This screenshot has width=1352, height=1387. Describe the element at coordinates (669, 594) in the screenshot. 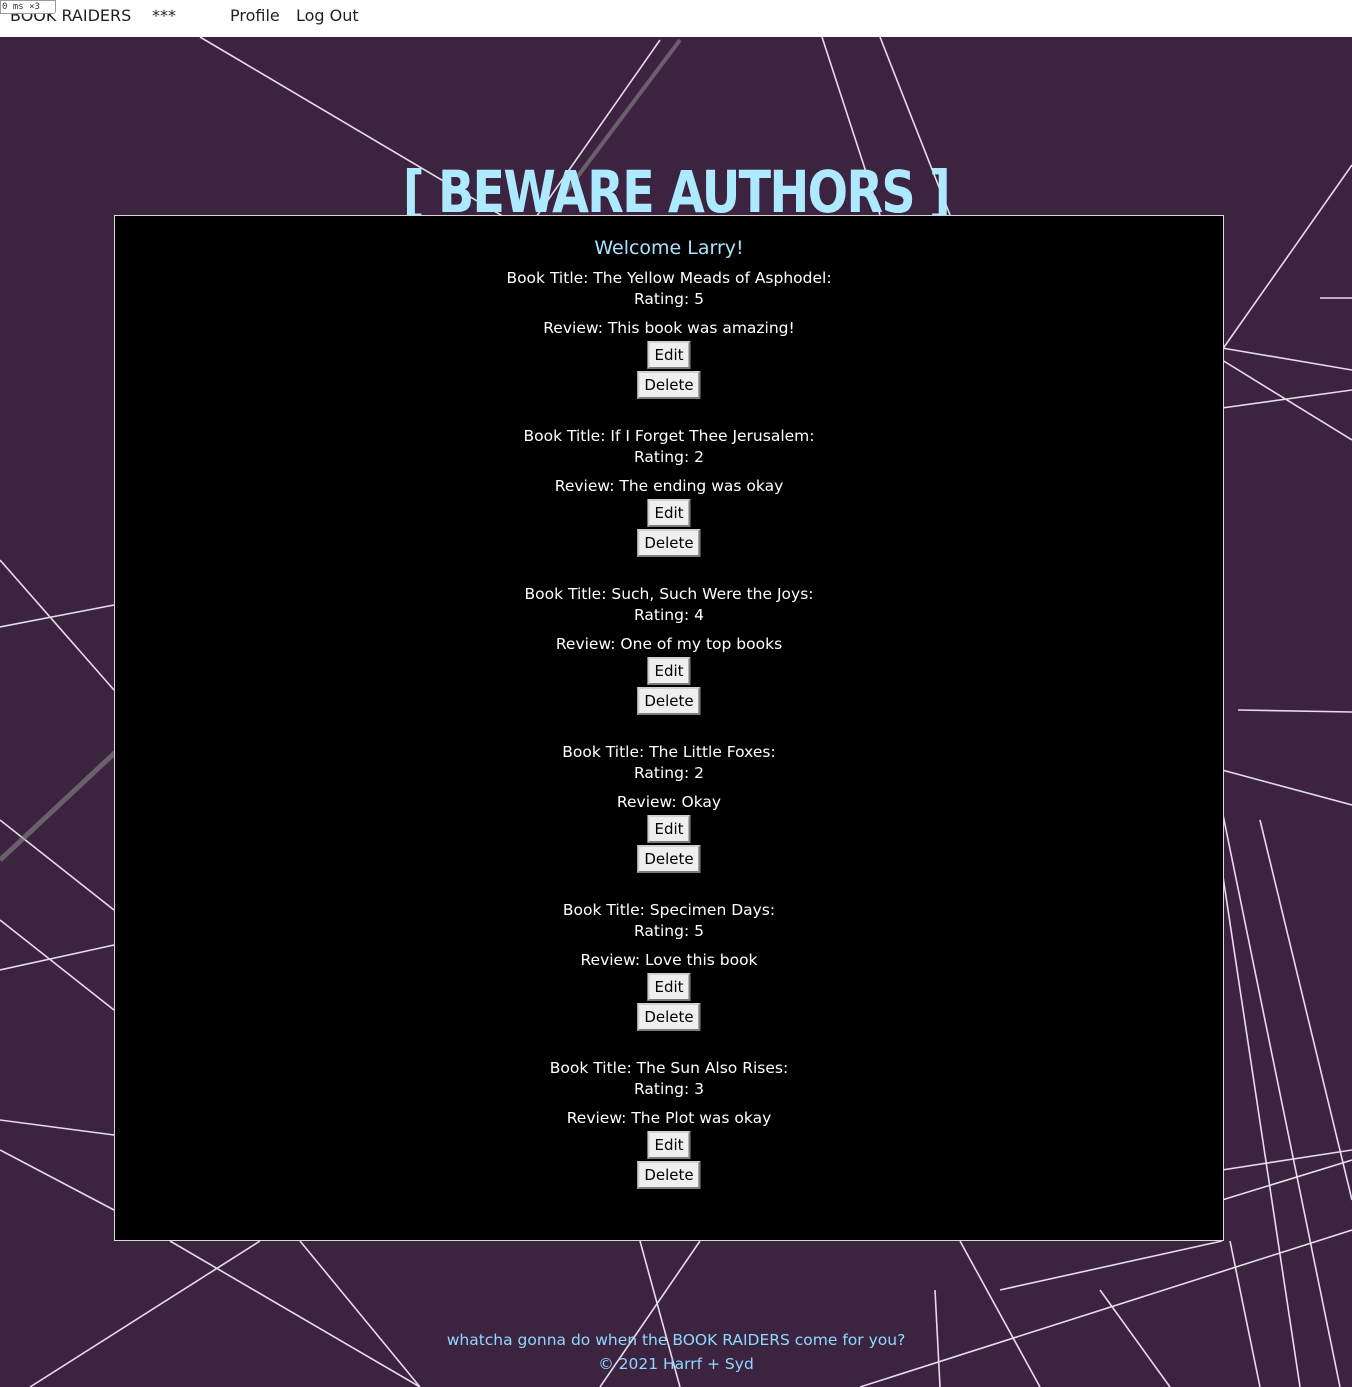

I see `book-title: Book Title: Such, Such Were the Joys:` at that location.